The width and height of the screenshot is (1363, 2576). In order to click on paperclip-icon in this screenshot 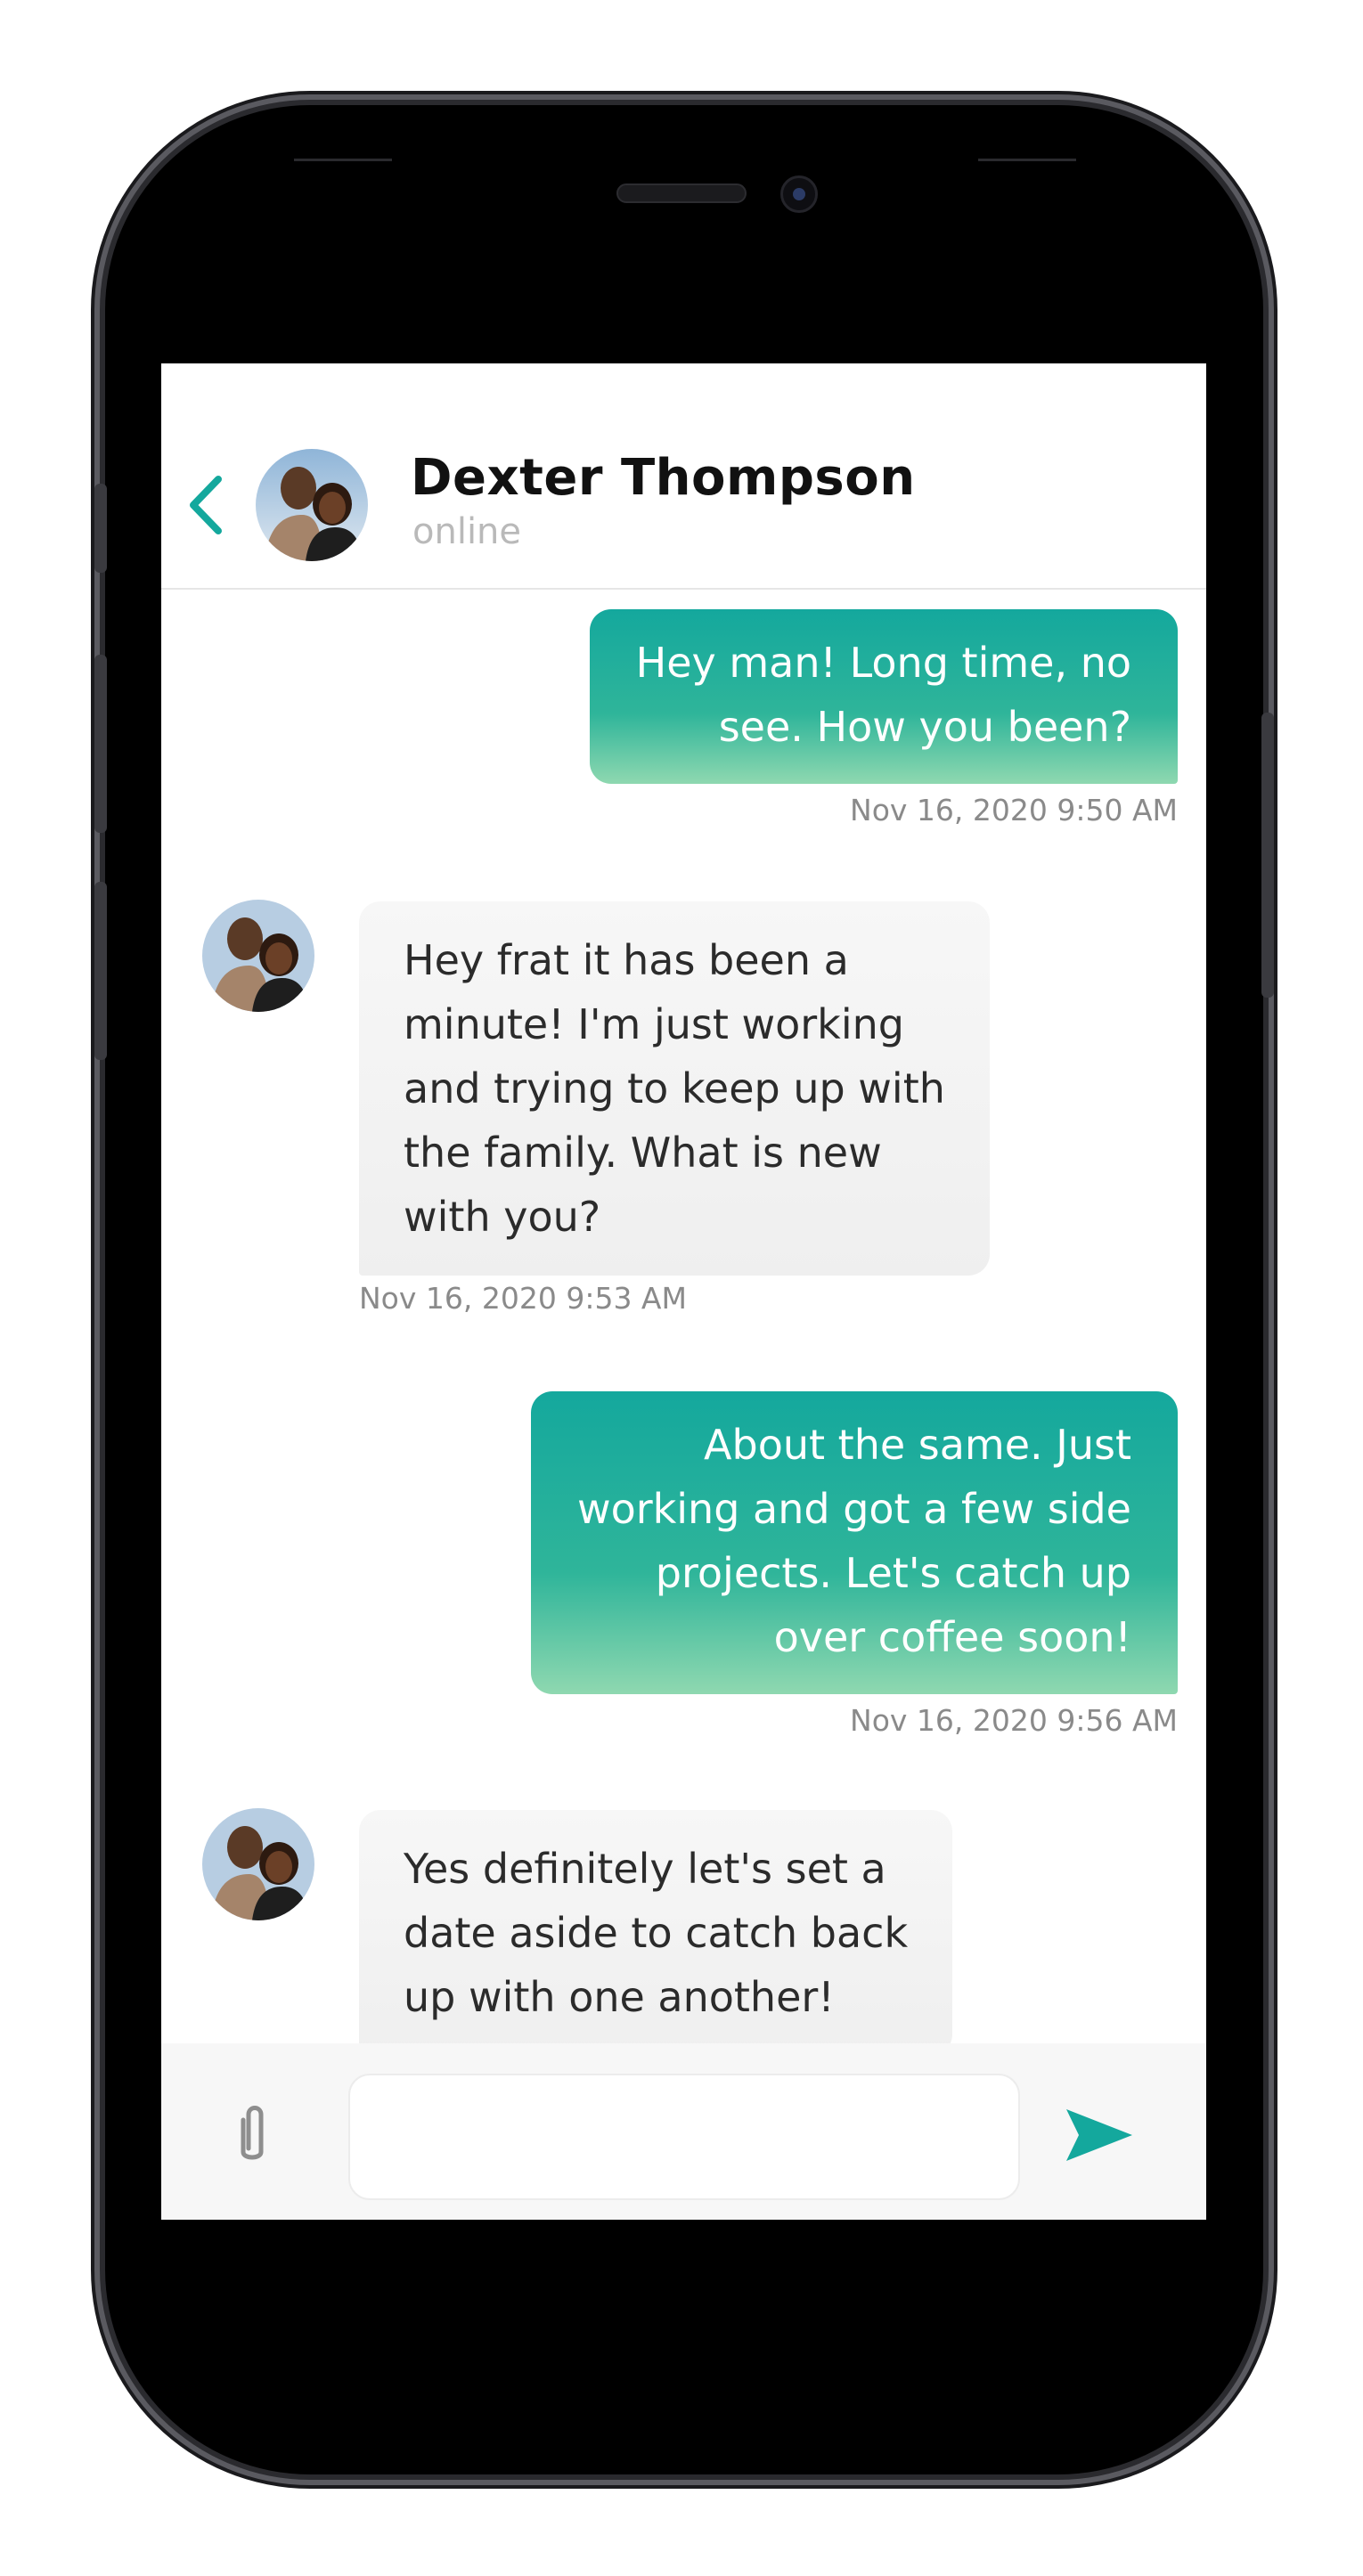, I will do `click(252, 2135)`.